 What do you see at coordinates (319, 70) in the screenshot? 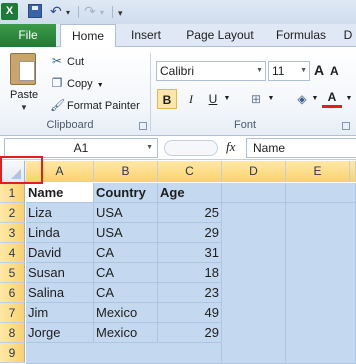
I see `grow-font-button: A` at bounding box center [319, 70].